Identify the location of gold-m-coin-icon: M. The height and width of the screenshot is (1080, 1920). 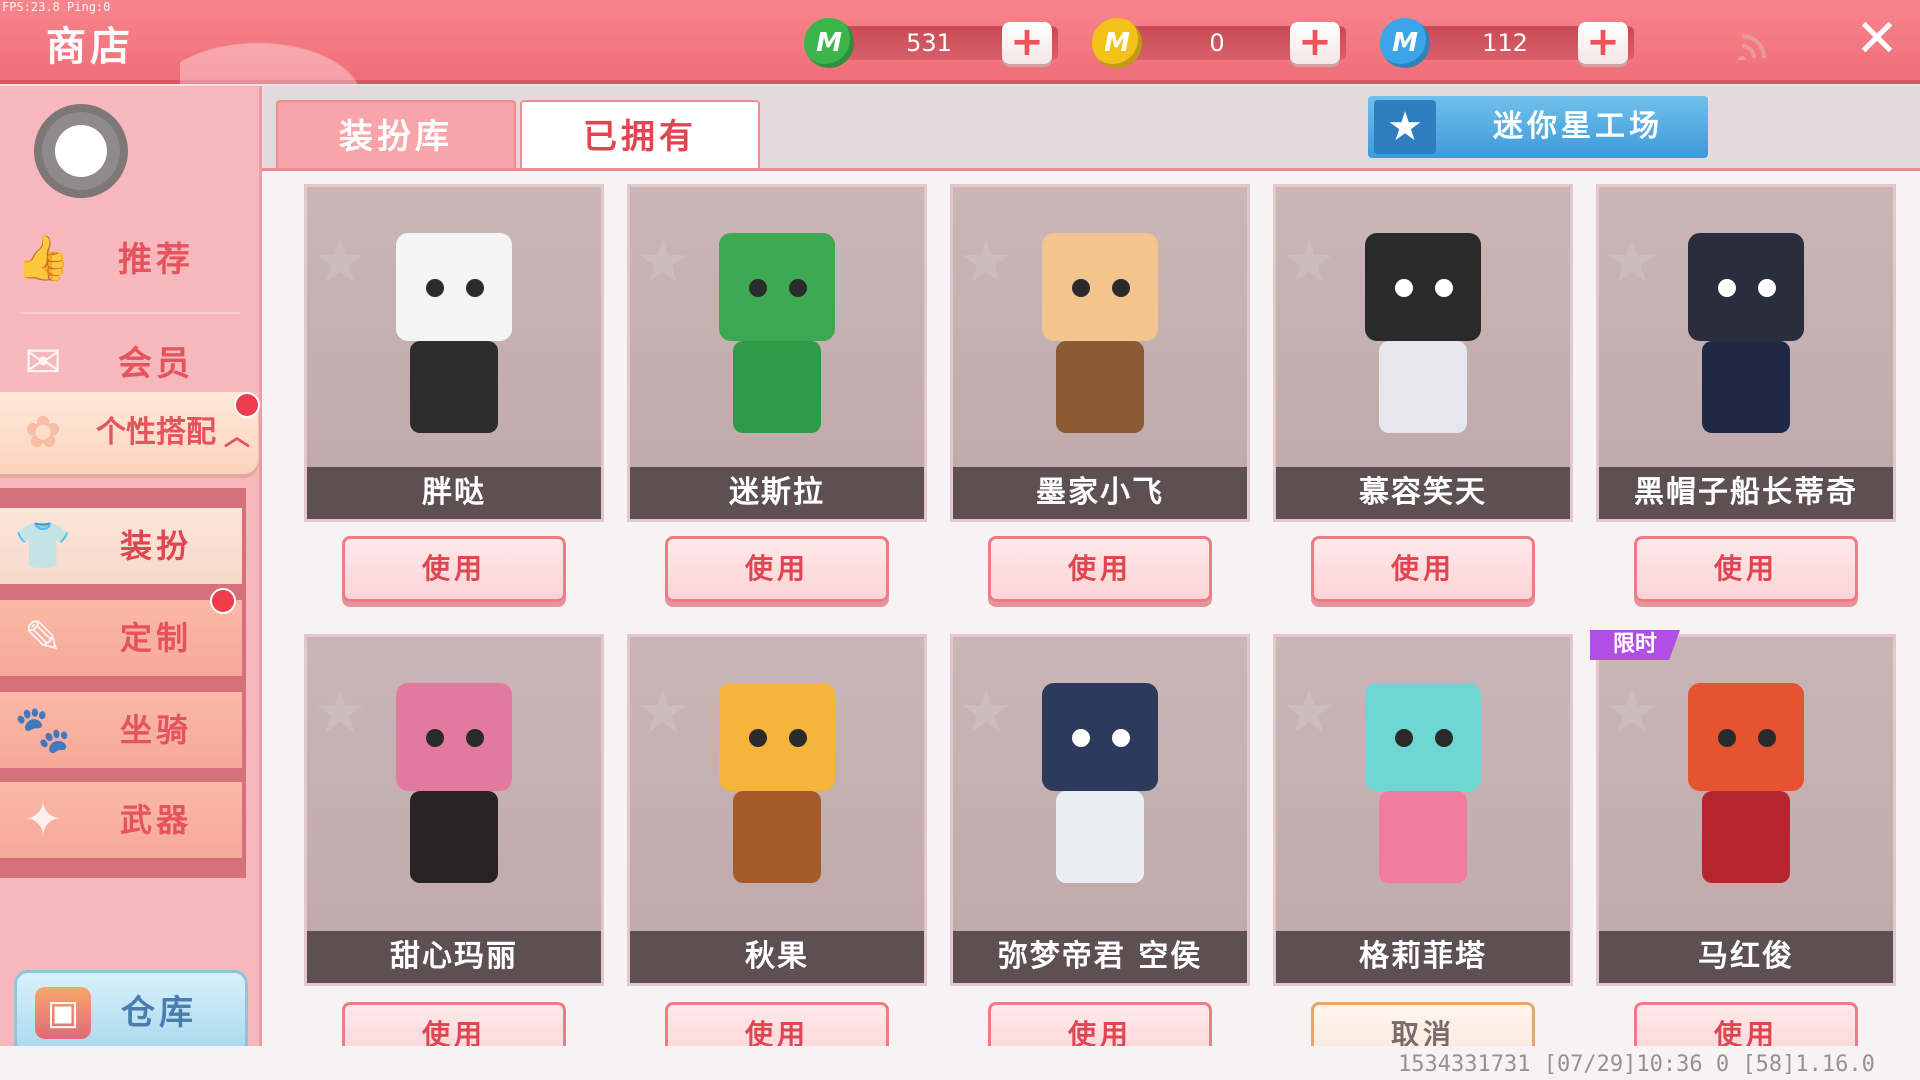
(1117, 43).